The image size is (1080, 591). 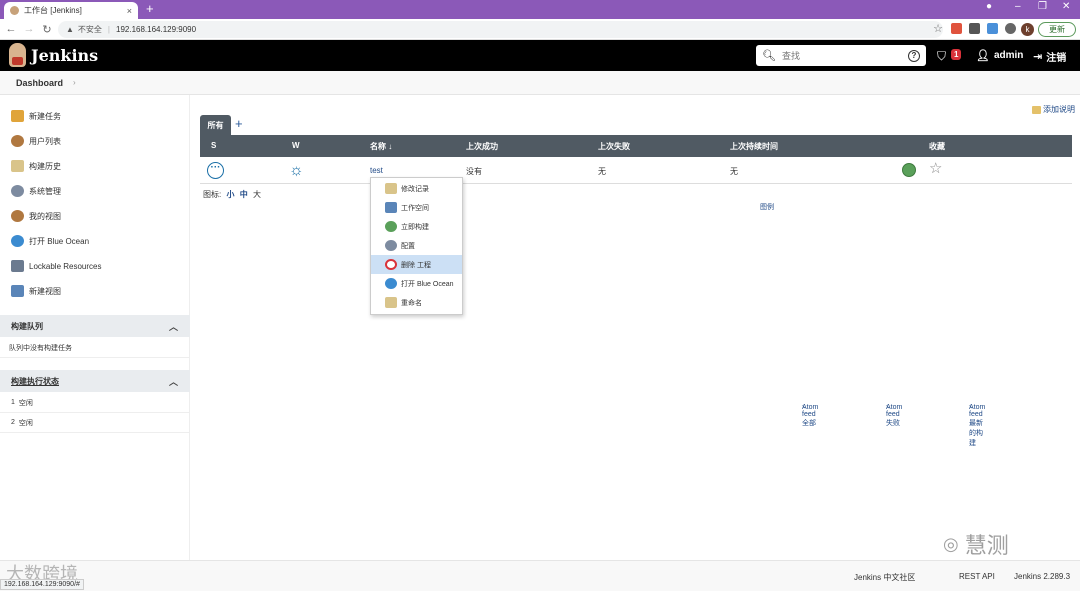 I want to click on add-description-label: 添加说明, so click(x=1059, y=109).